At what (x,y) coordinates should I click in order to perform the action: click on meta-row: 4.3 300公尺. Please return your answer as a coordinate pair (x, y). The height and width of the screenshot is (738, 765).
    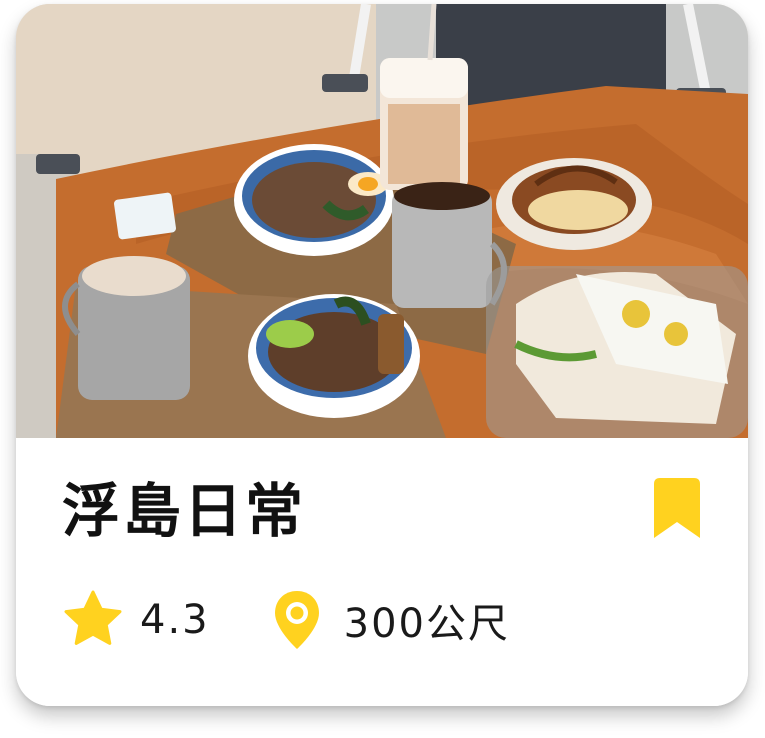
    Looking at the image, I should click on (286, 620).